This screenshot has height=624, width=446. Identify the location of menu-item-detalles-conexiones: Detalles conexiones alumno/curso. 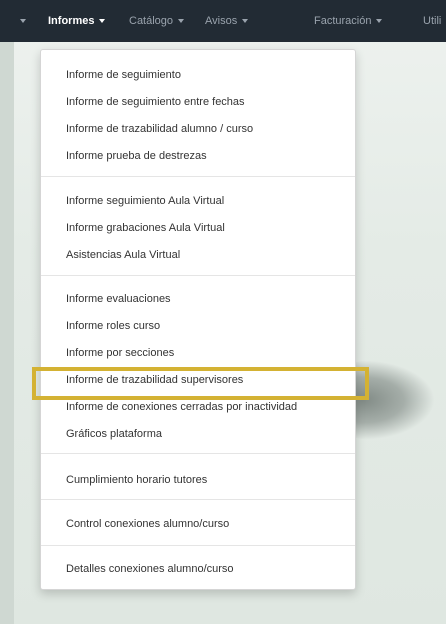
(150, 569).